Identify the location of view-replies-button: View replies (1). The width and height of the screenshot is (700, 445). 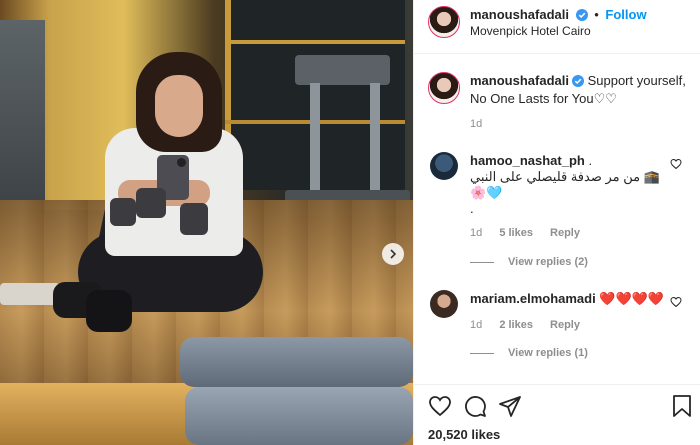
(529, 353).